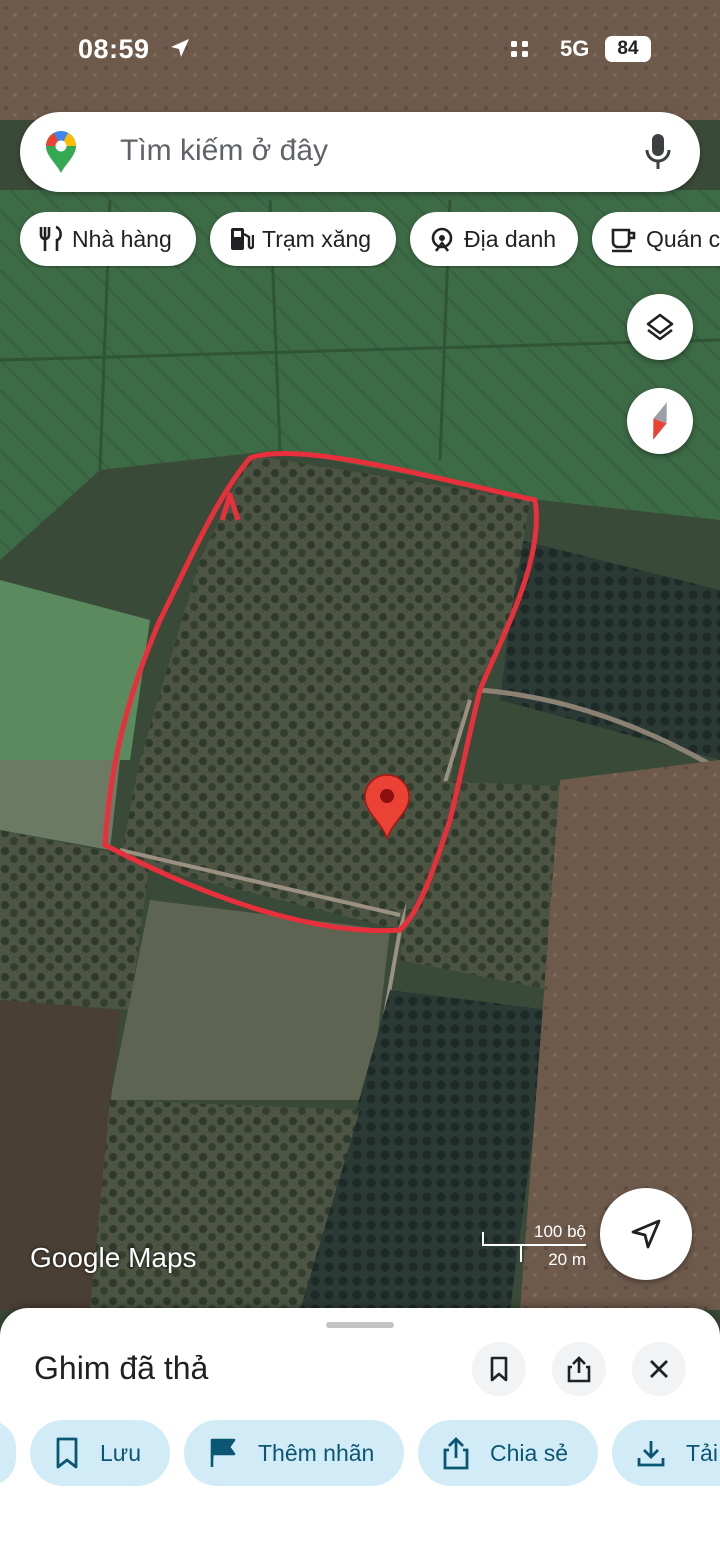 The width and height of the screenshot is (720, 1559). I want to click on action-button-offscreen, so click(8, 1453).